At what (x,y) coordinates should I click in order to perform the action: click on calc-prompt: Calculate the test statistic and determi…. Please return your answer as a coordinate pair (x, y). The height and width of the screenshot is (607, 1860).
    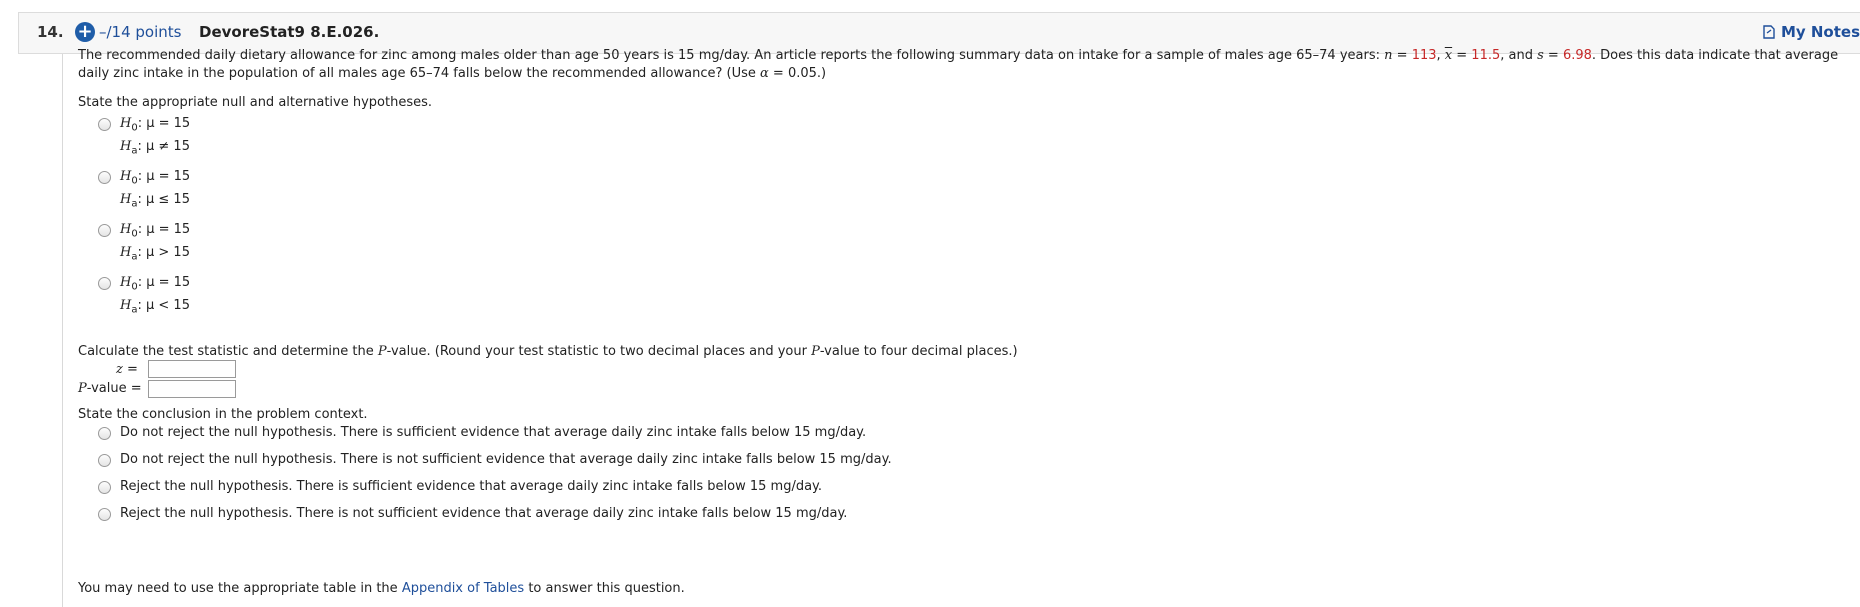
    Looking at the image, I should click on (548, 352).